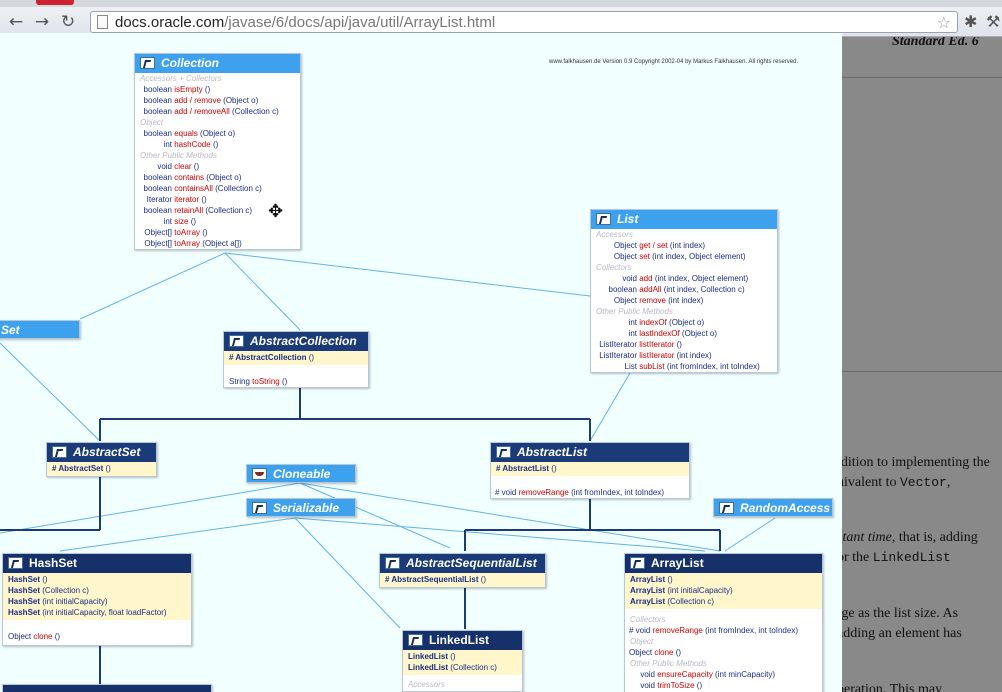 The height and width of the screenshot is (692, 1002). Describe the element at coordinates (684, 300) in the screenshot. I see `method-row: Object remove (int index)` at that location.